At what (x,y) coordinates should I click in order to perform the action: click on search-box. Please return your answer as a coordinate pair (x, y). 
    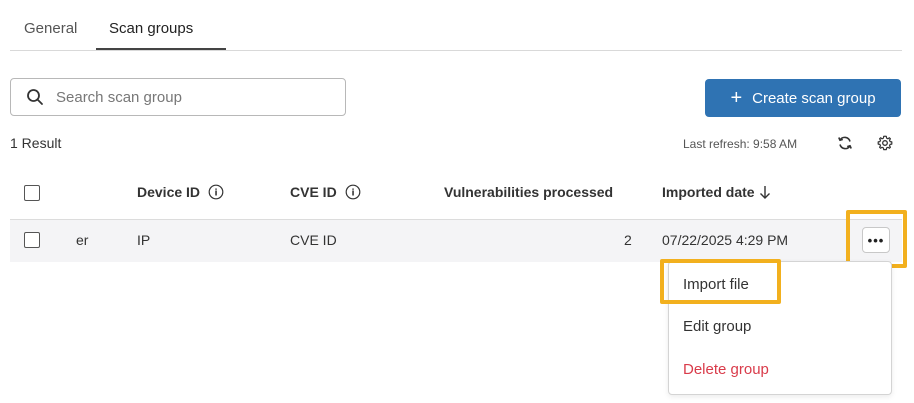
    Looking at the image, I should click on (178, 97).